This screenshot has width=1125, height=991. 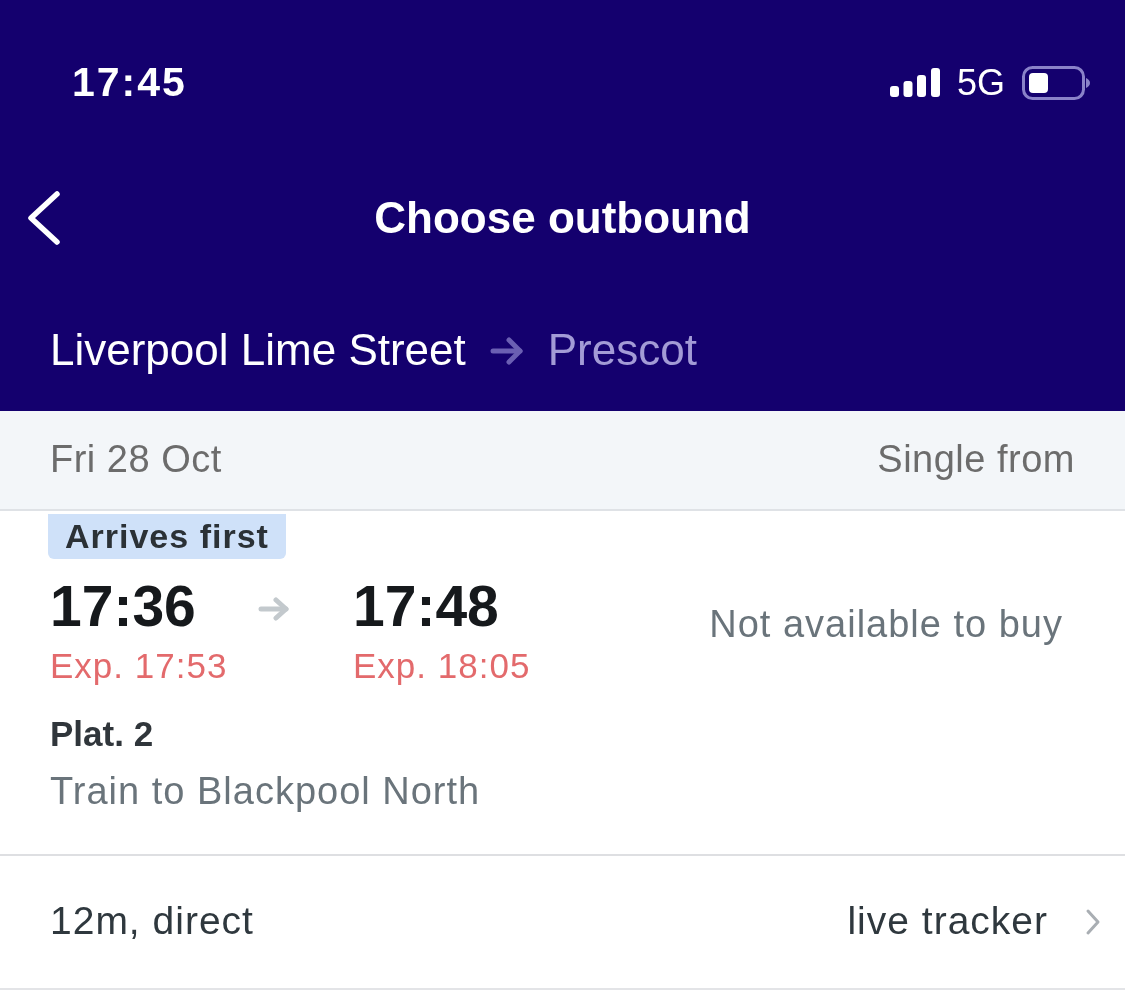 I want to click on network-label: 5G, so click(x=980, y=83).